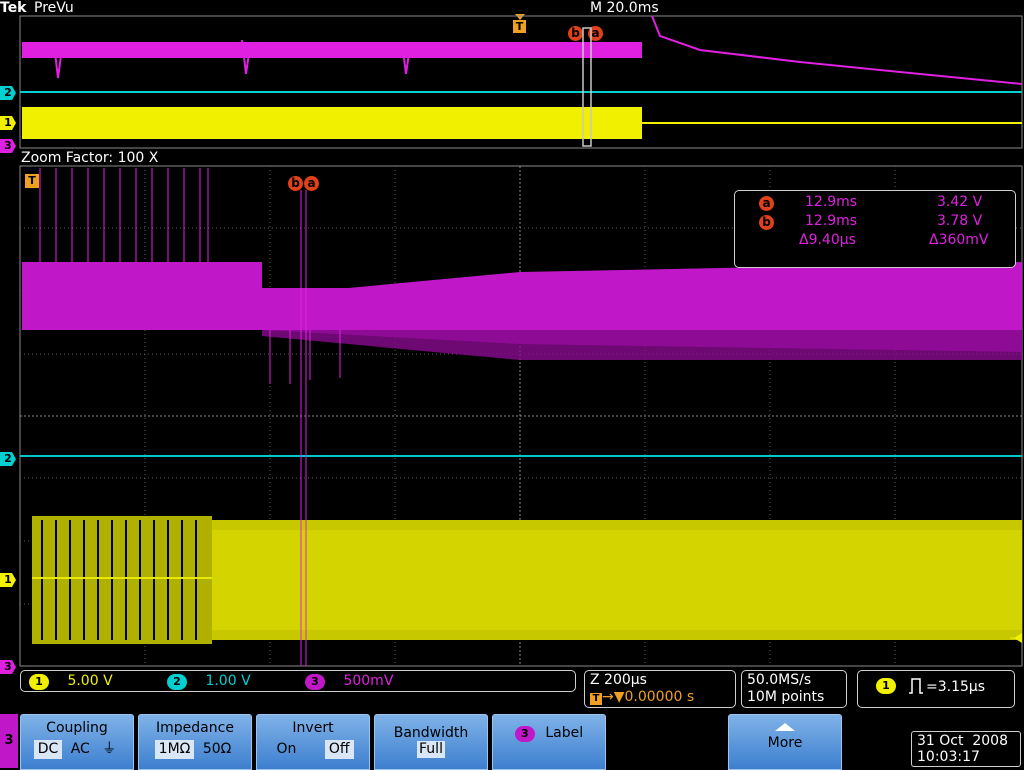 This screenshot has width=1024, height=770. Describe the element at coordinates (959, 240) in the screenshot. I see `cursor-delta-voltage: Δ360mV` at that location.